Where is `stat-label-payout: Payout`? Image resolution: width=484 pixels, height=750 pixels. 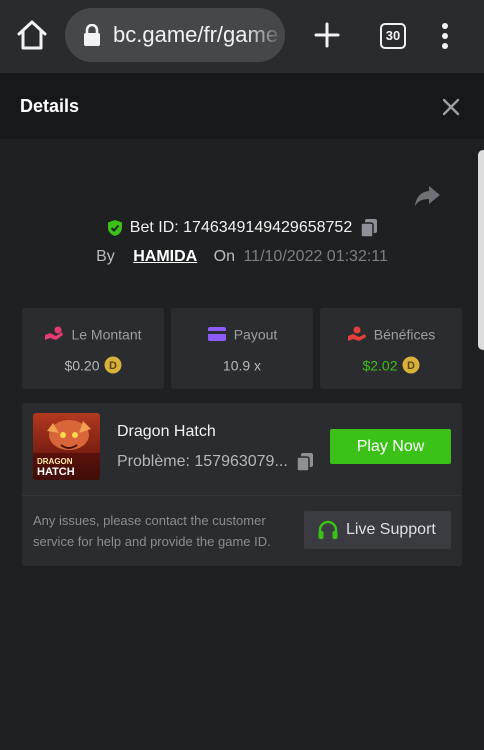
stat-label-payout: Payout is located at coordinates (255, 334).